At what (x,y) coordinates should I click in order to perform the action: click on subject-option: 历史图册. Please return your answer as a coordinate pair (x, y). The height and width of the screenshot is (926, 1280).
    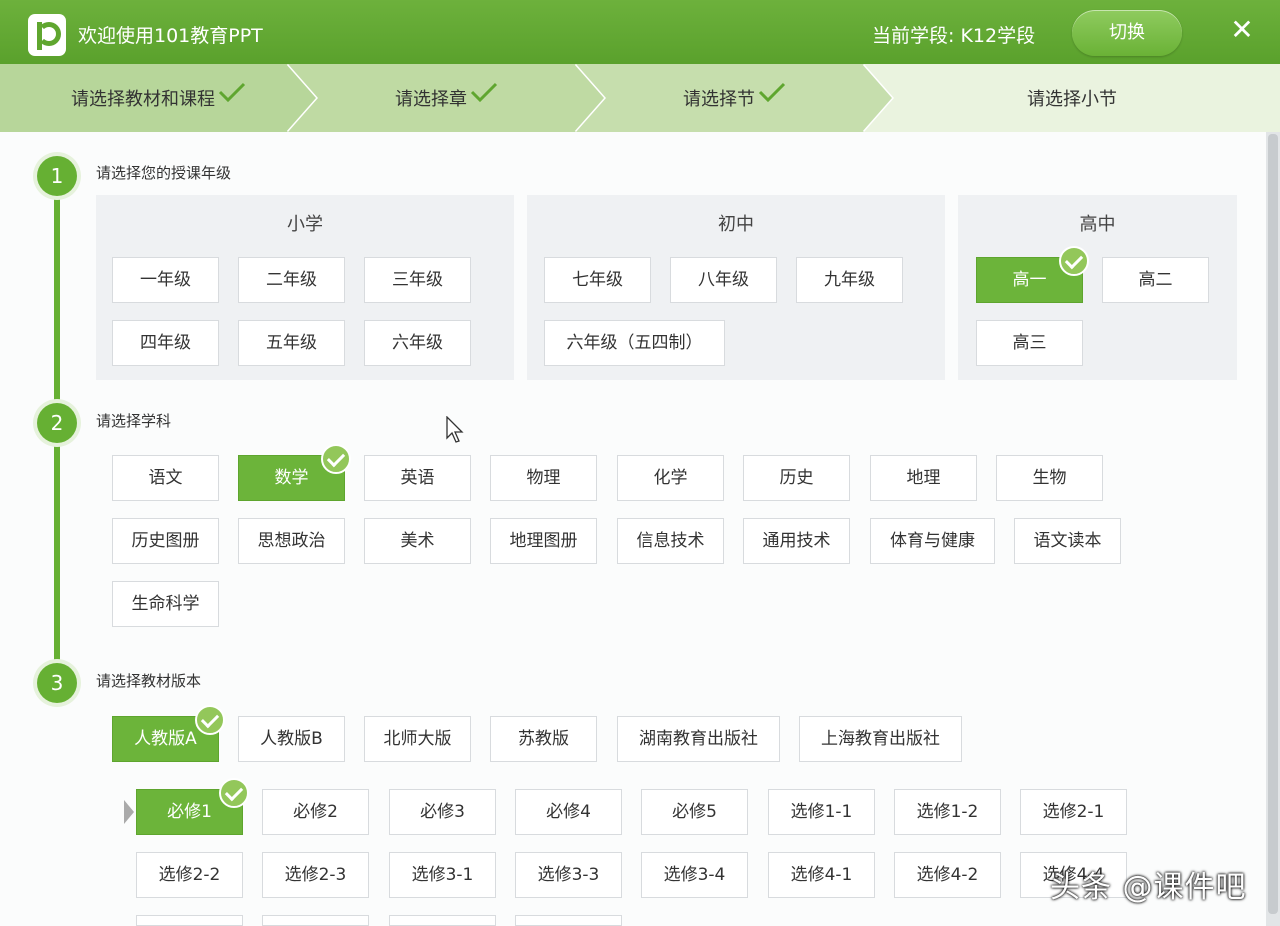
    Looking at the image, I should click on (165, 541).